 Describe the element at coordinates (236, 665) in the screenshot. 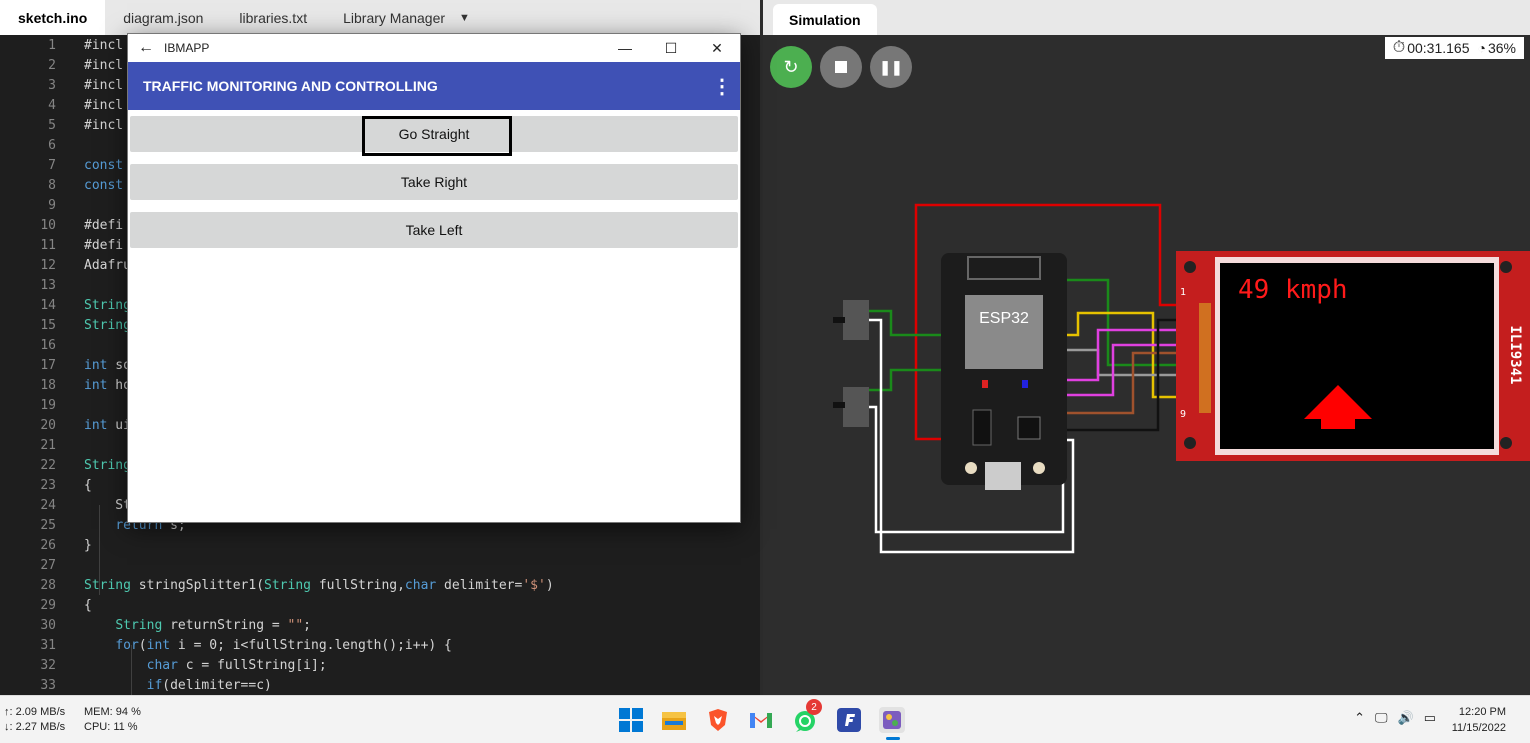

I see `code-text: char c = fullString[i];` at that location.